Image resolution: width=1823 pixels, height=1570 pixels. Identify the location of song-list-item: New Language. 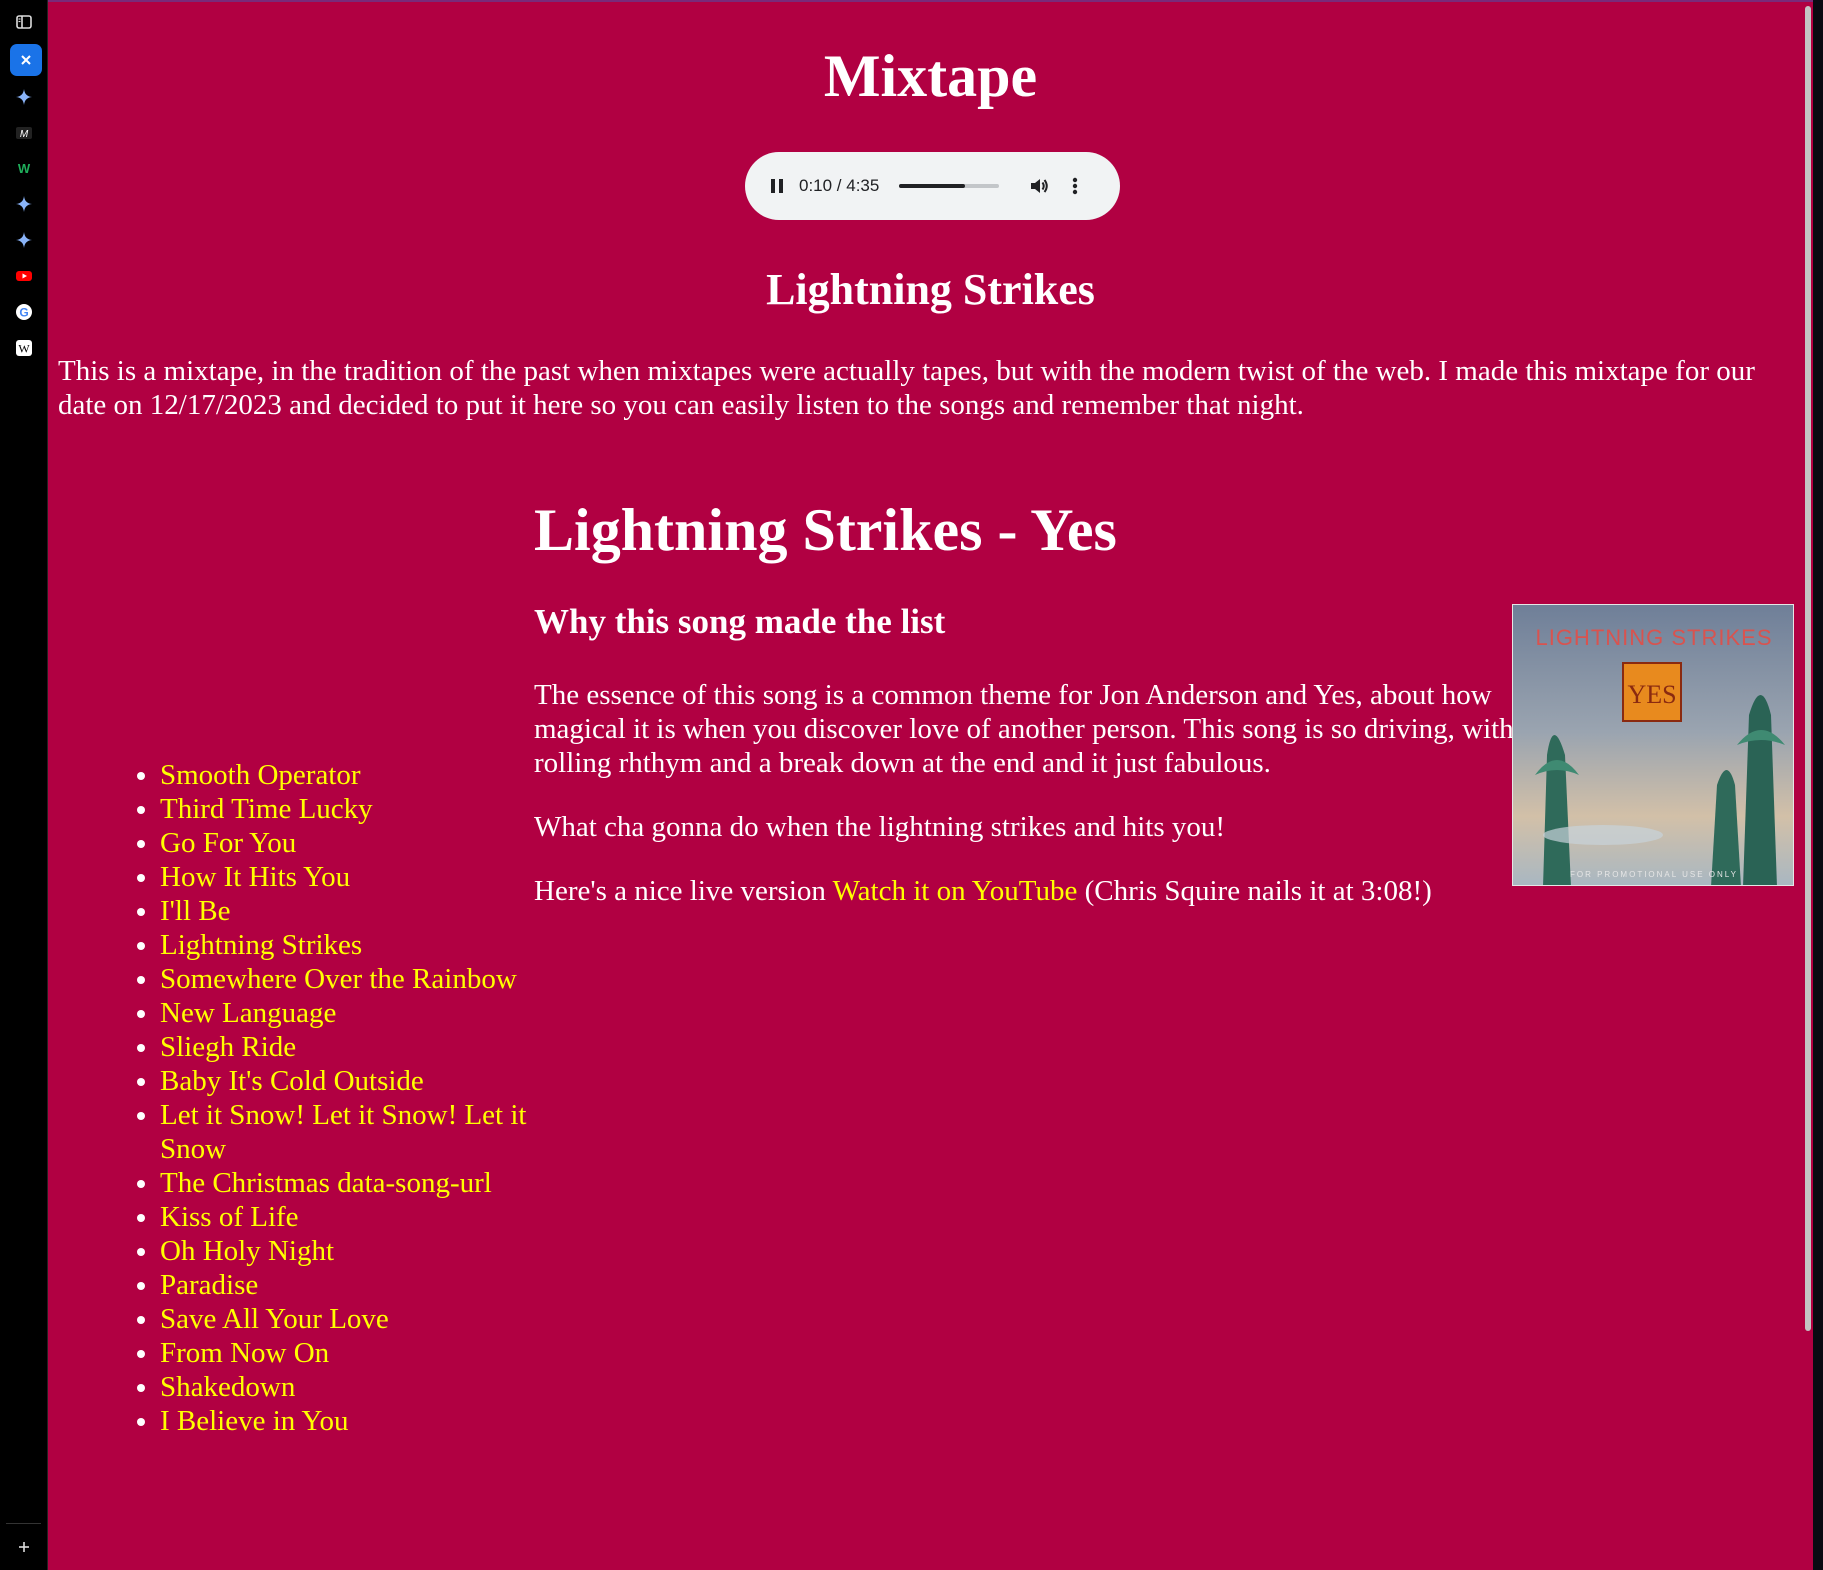
(355, 1013).